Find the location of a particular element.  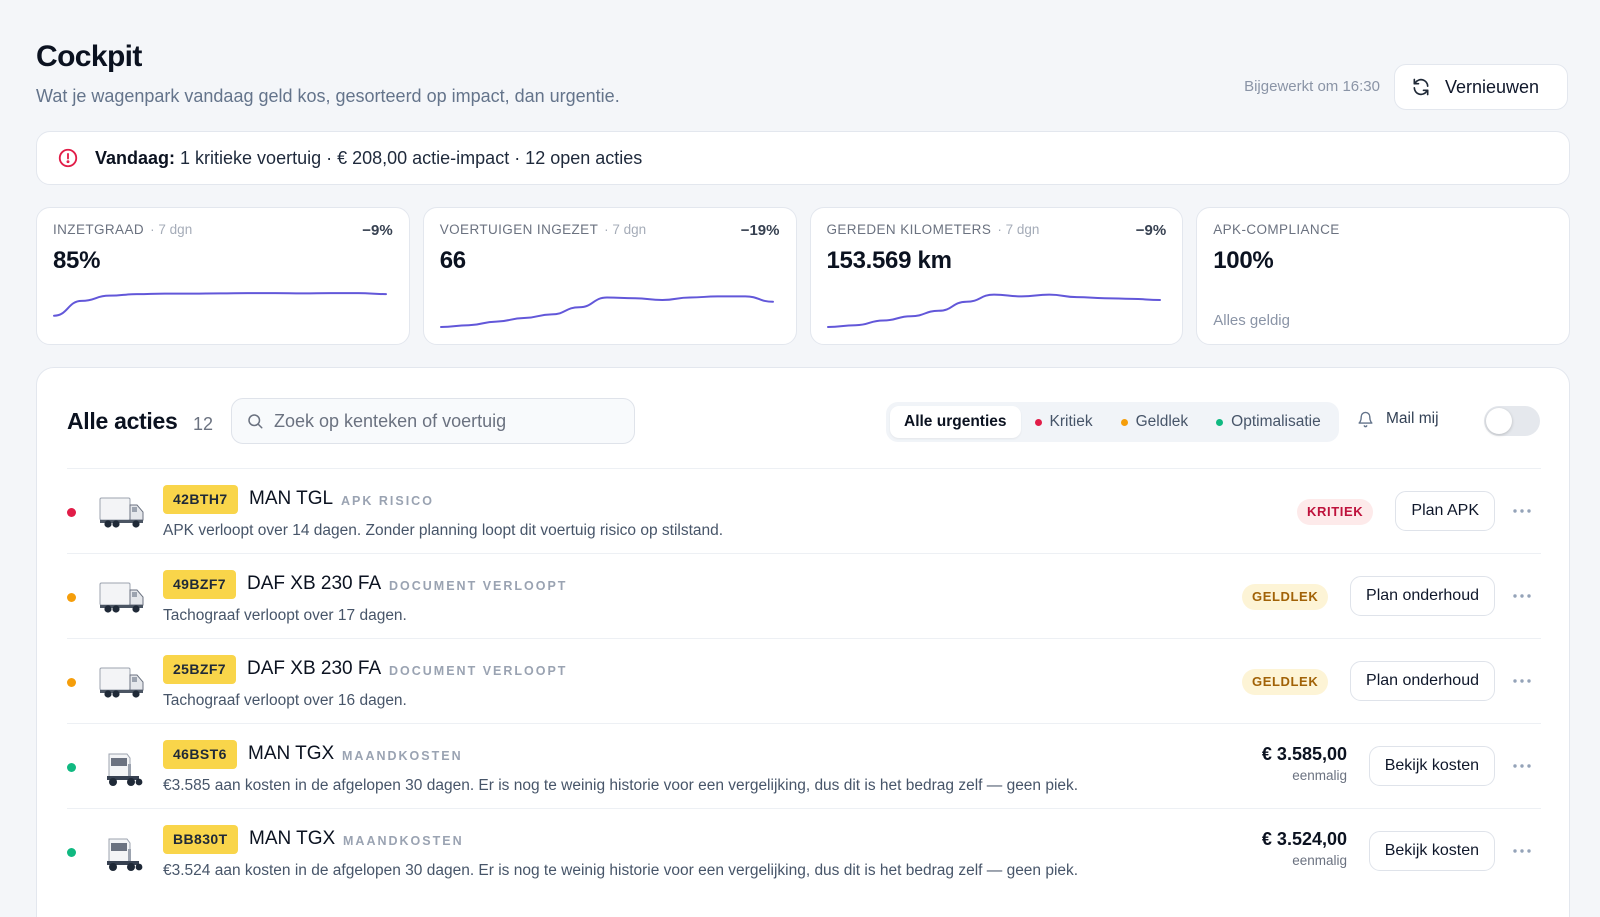

kpi-delta: −19% is located at coordinates (760, 230).